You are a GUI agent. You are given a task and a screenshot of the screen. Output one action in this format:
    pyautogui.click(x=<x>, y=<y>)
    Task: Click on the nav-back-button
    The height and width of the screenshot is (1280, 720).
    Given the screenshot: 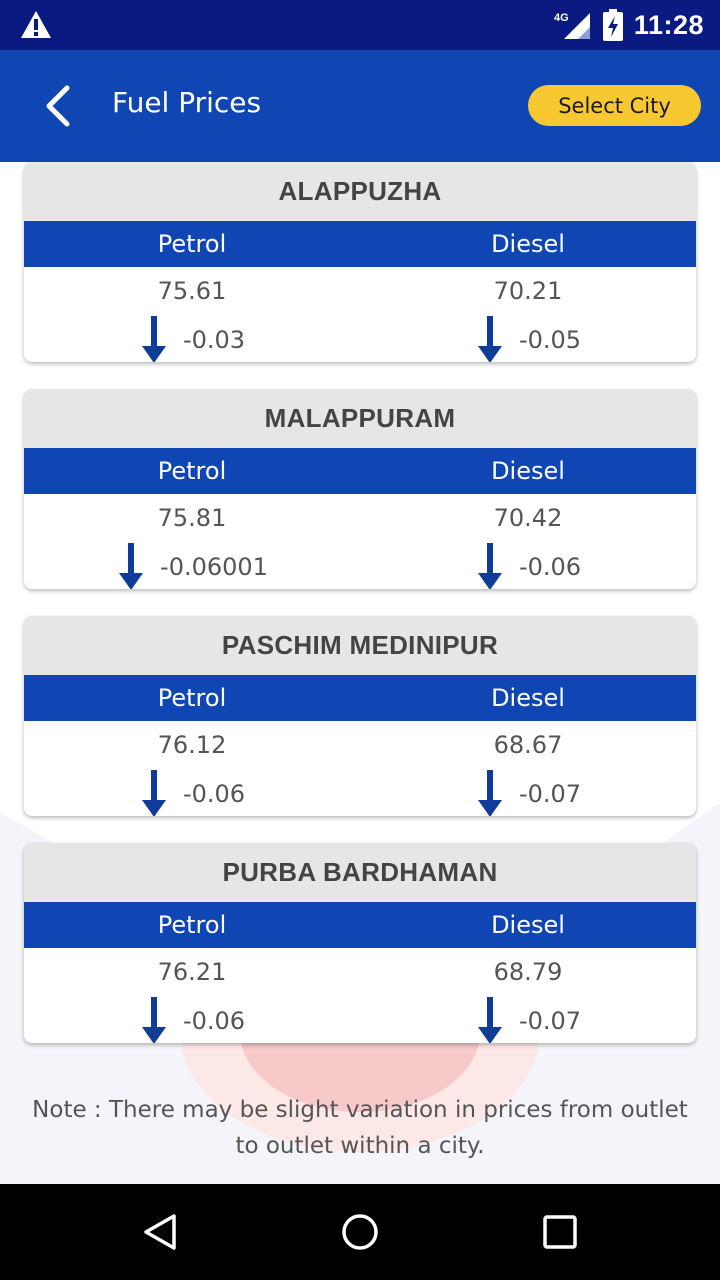 What is the action you would take?
    pyautogui.click(x=160, y=1232)
    